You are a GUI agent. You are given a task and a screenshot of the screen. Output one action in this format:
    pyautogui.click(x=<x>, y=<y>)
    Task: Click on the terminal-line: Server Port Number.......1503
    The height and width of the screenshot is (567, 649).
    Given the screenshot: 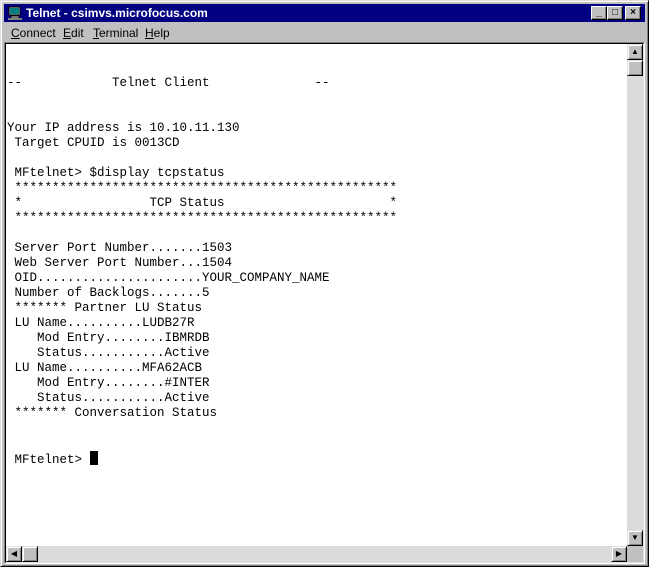 What is the action you would take?
    pyautogui.click(x=120, y=248)
    